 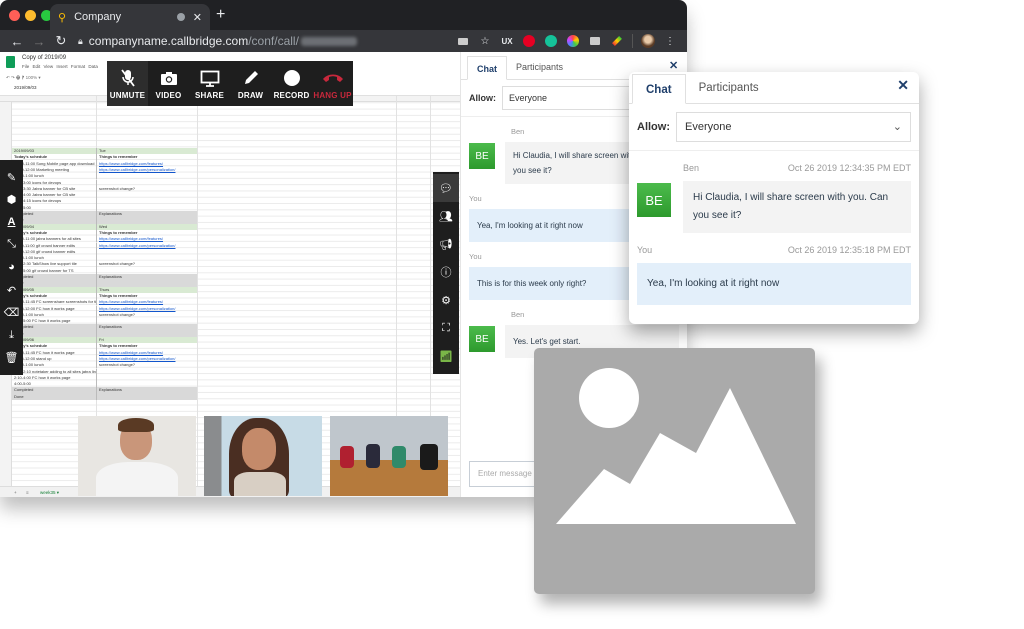 What do you see at coordinates (333, 78) in the screenshot?
I see `phone-hang-up-icon` at bounding box center [333, 78].